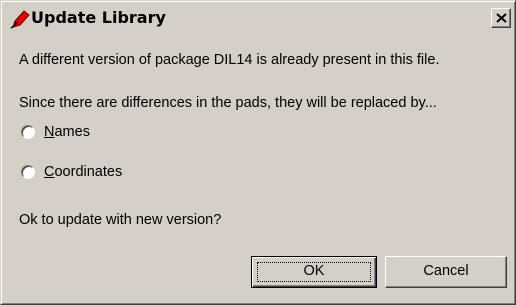 The width and height of the screenshot is (516, 305). I want to click on radio-label-coordinates: Coordinates, so click(83, 172).